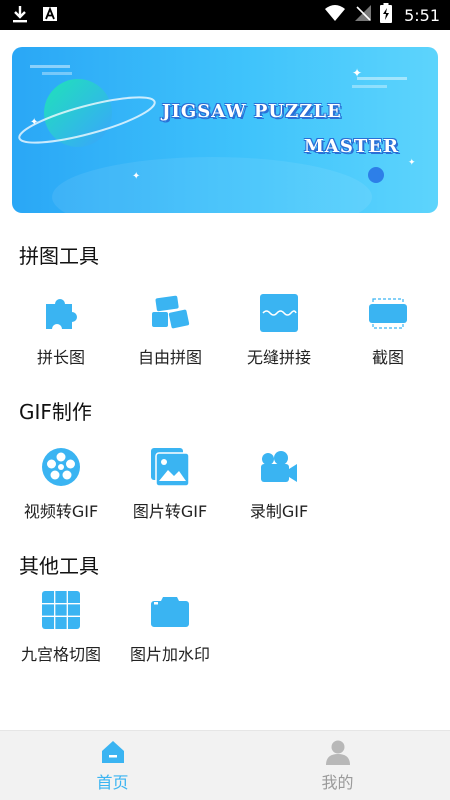 This screenshot has height=800, width=450. I want to click on tool-image-to-gif: 图片转GIF, so click(170, 484).